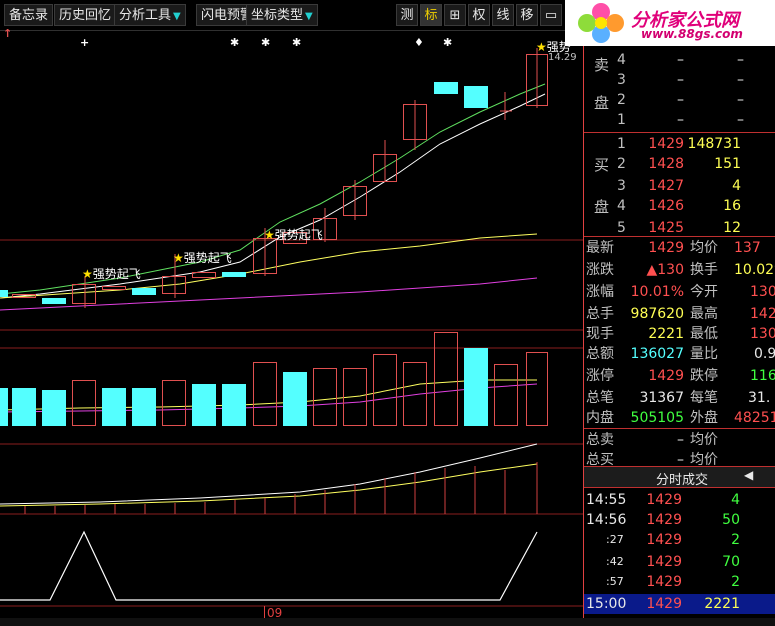 The width and height of the screenshot is (775, 626). What do you see at coordinates (679, 228) in the screenshot?
I see `buy-level-5: 5 1425 12` at bounding box center [679, 228].